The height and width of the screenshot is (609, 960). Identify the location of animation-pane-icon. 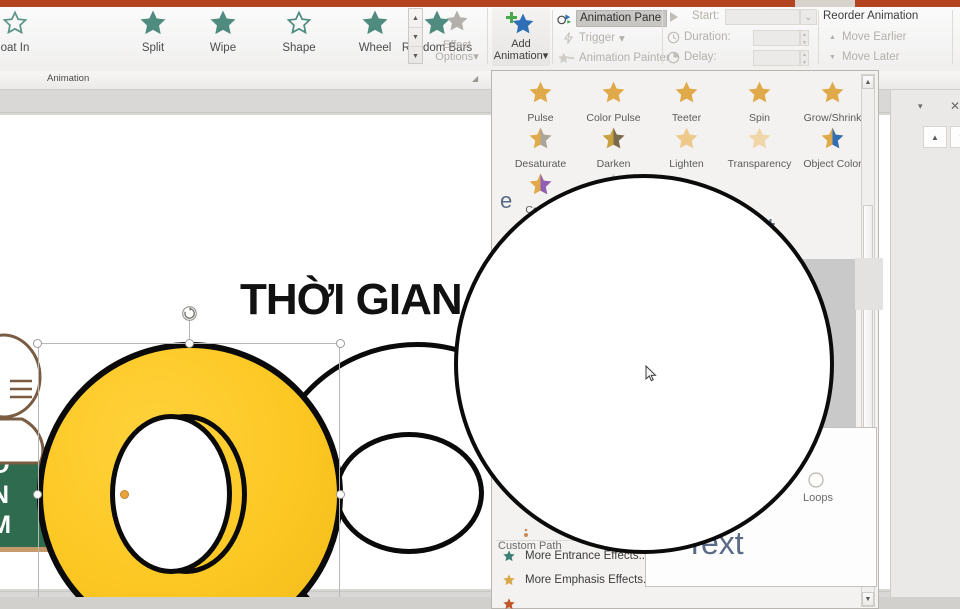
(564, 18).